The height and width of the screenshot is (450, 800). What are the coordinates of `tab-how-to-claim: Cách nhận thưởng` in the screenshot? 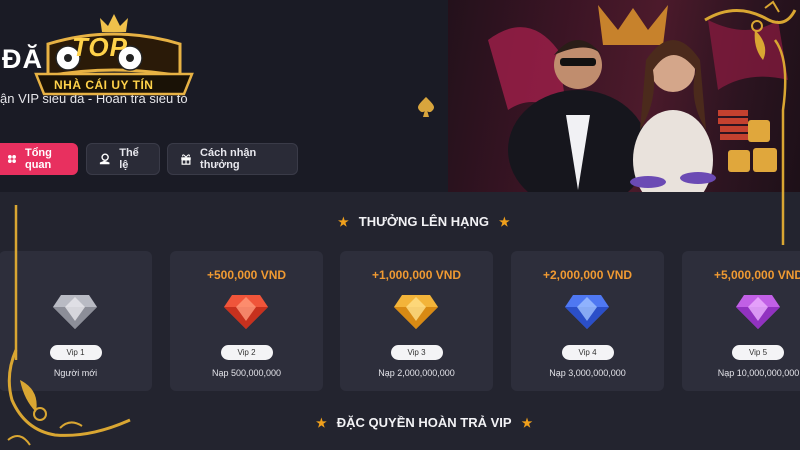 It's located at (232, 159).